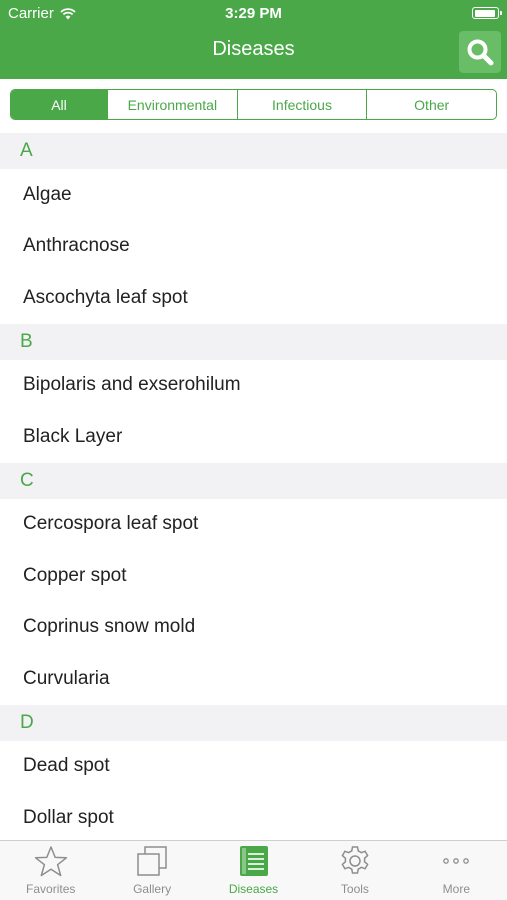  Describe the element at coordinates (152, 861) in the screenshot. I see `gallery-icon` at that location.